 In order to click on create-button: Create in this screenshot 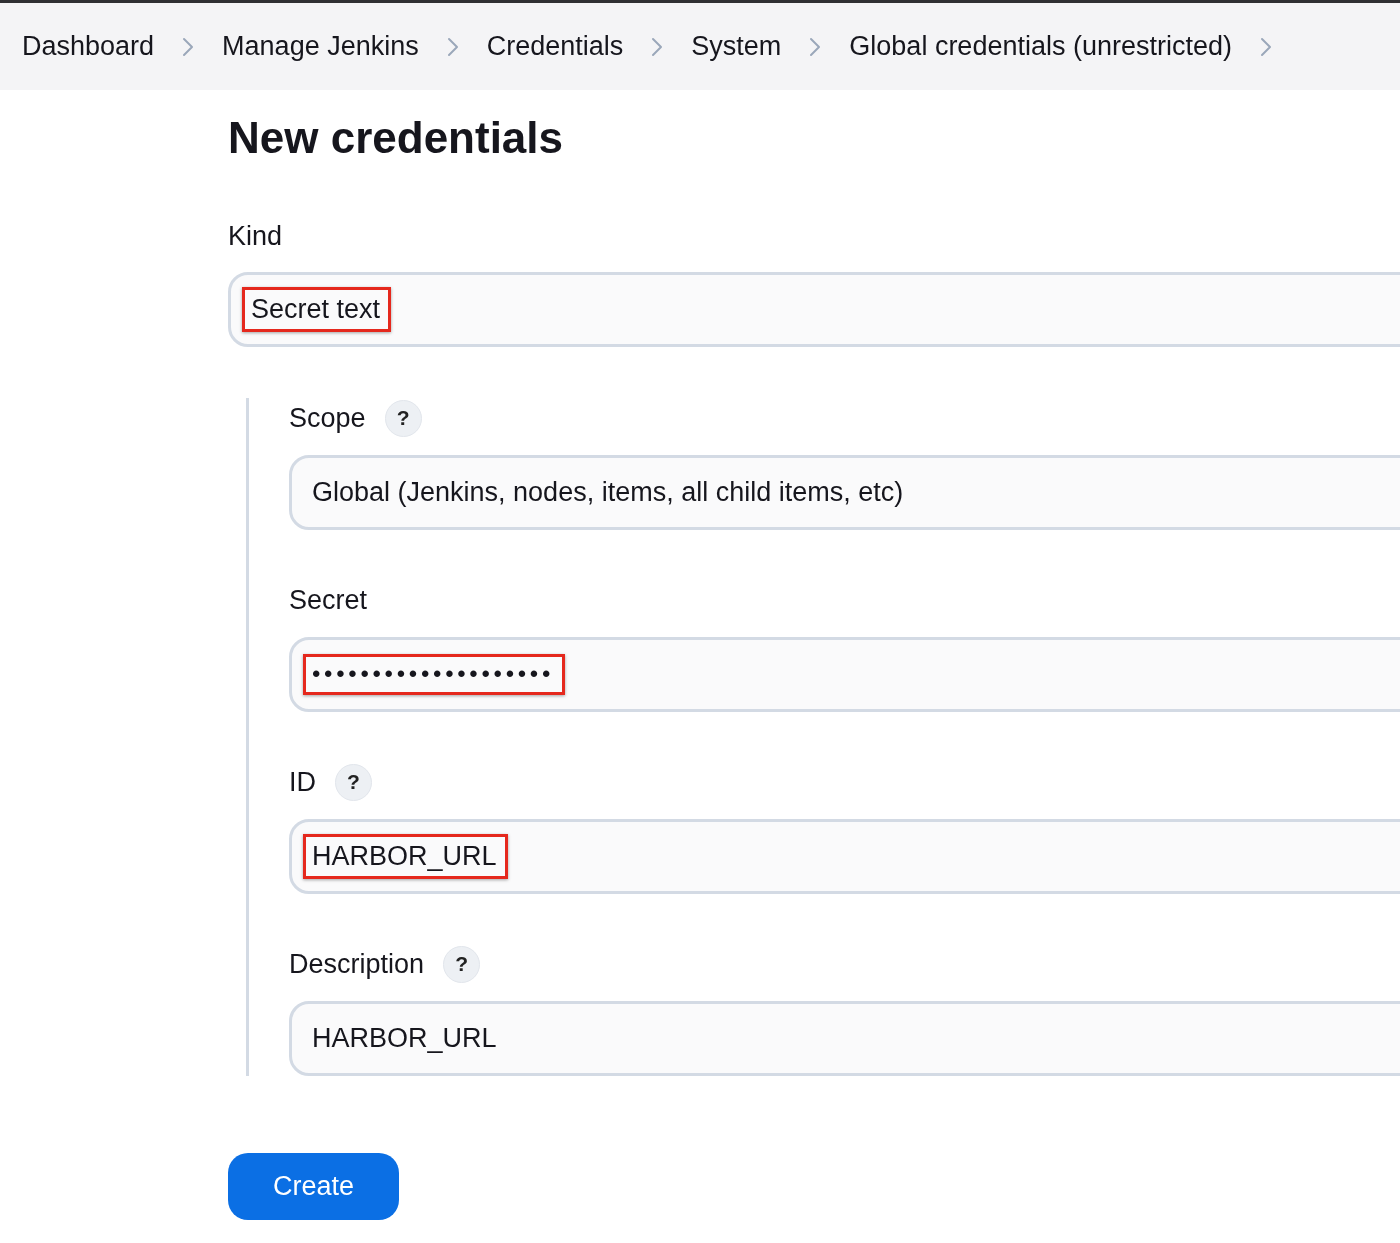, I will do `click(313, 1186)`.